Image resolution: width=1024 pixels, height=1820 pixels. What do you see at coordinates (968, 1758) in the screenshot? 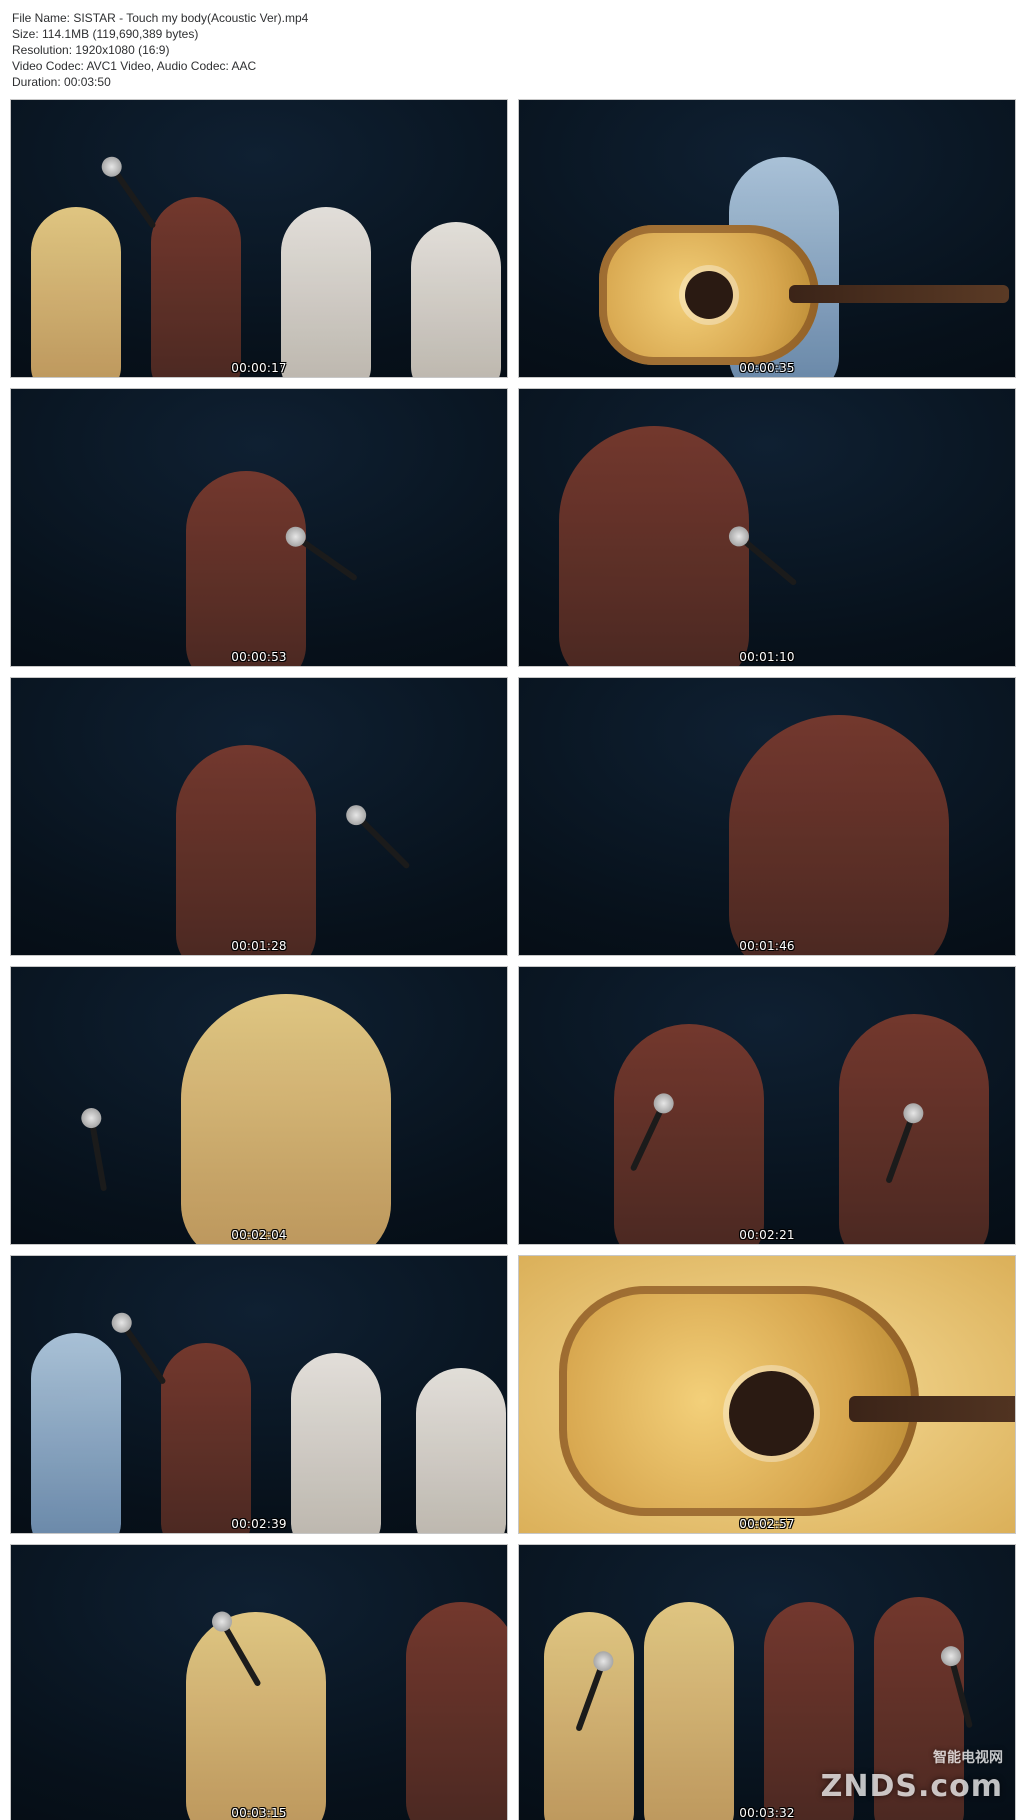
I see `watermark-cn-text: 智能电视网` at bounding box center [968, 1758].